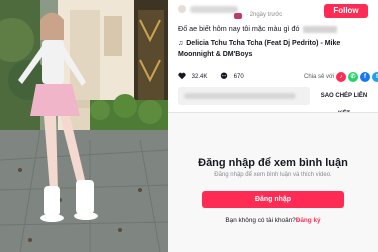 Image resolution: width=378 pixels, height=252 pixels. What do you see at coordinates (341, 77) in the screenshot?
I see `tiktok-share-icon: ♪` at bounding box center [341, 77].